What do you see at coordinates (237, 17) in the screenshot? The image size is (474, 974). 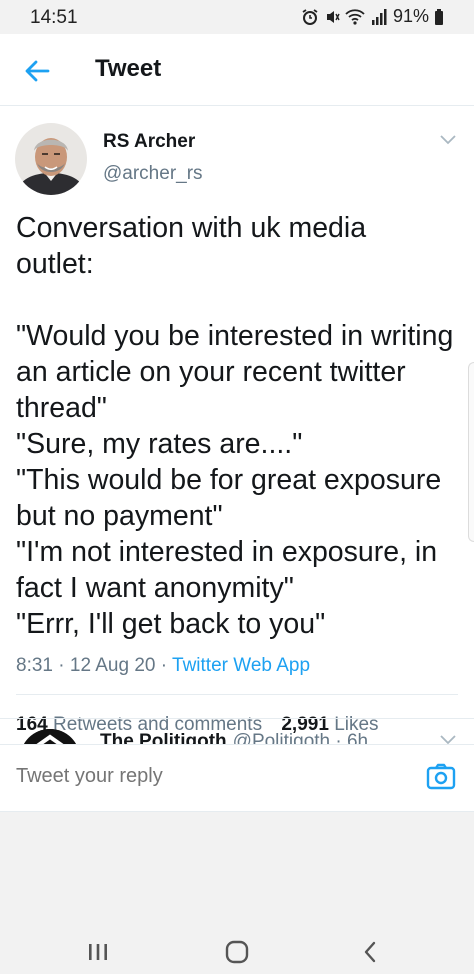 I see `status-bar: 14:51 91%` at bounding box center [237, 17].